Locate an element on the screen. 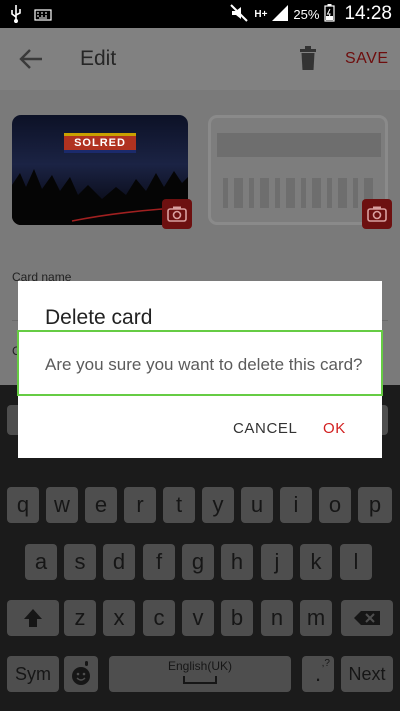  mute-icon is located at coordinates (239, 14).